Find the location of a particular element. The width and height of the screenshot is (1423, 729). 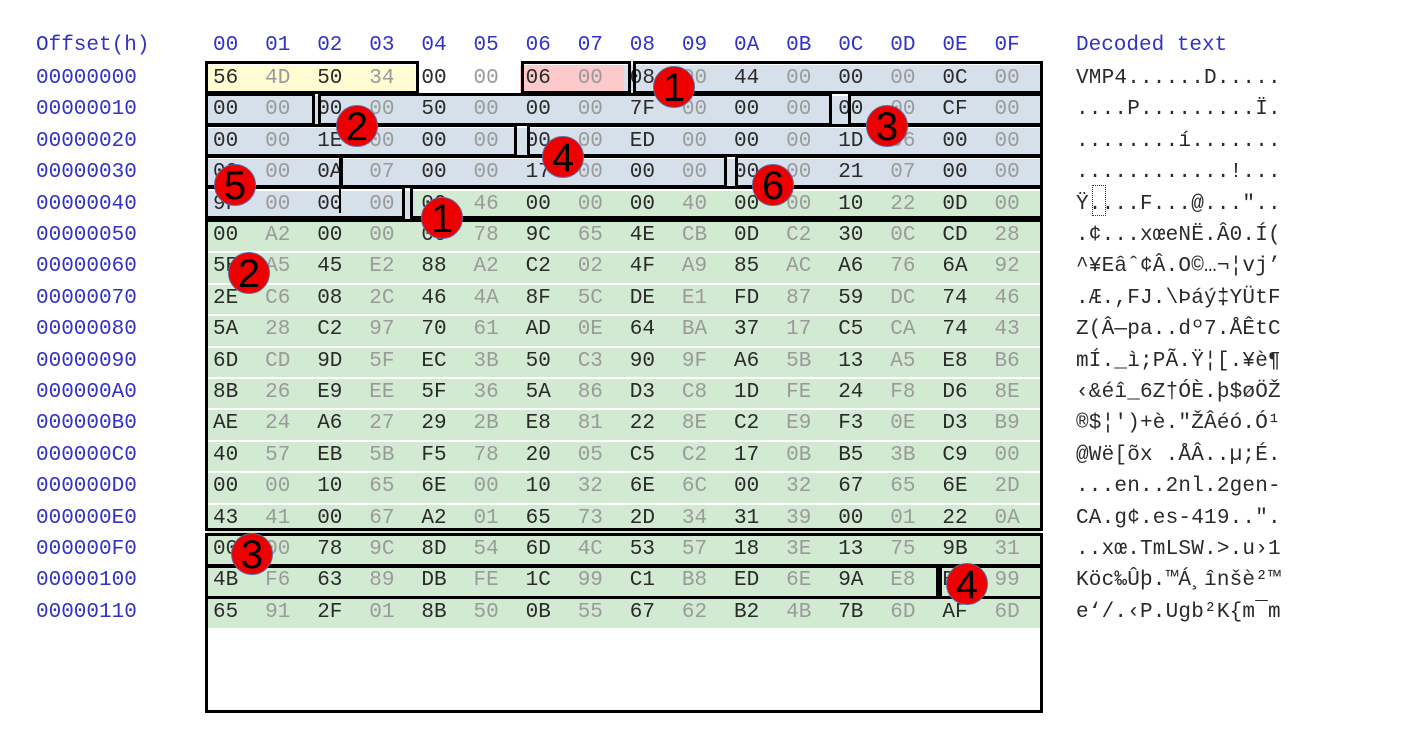

decoded-text: ^¥Eâˆ¢Â.O©…¬¦vj’ is located at coordinates (1178, 267).